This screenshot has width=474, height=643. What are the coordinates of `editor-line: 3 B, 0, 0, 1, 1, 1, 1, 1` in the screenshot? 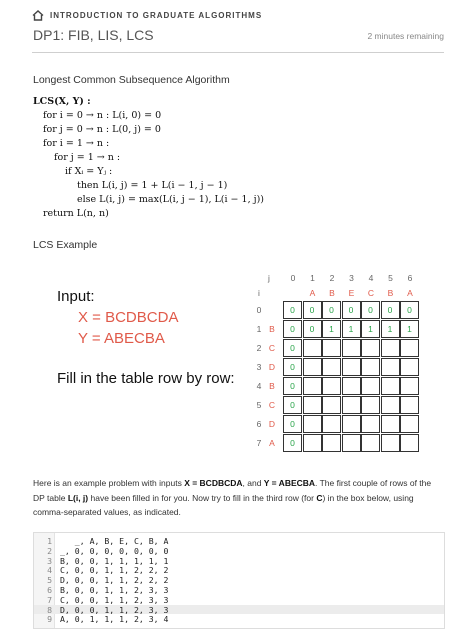 It's located at (239, 561).